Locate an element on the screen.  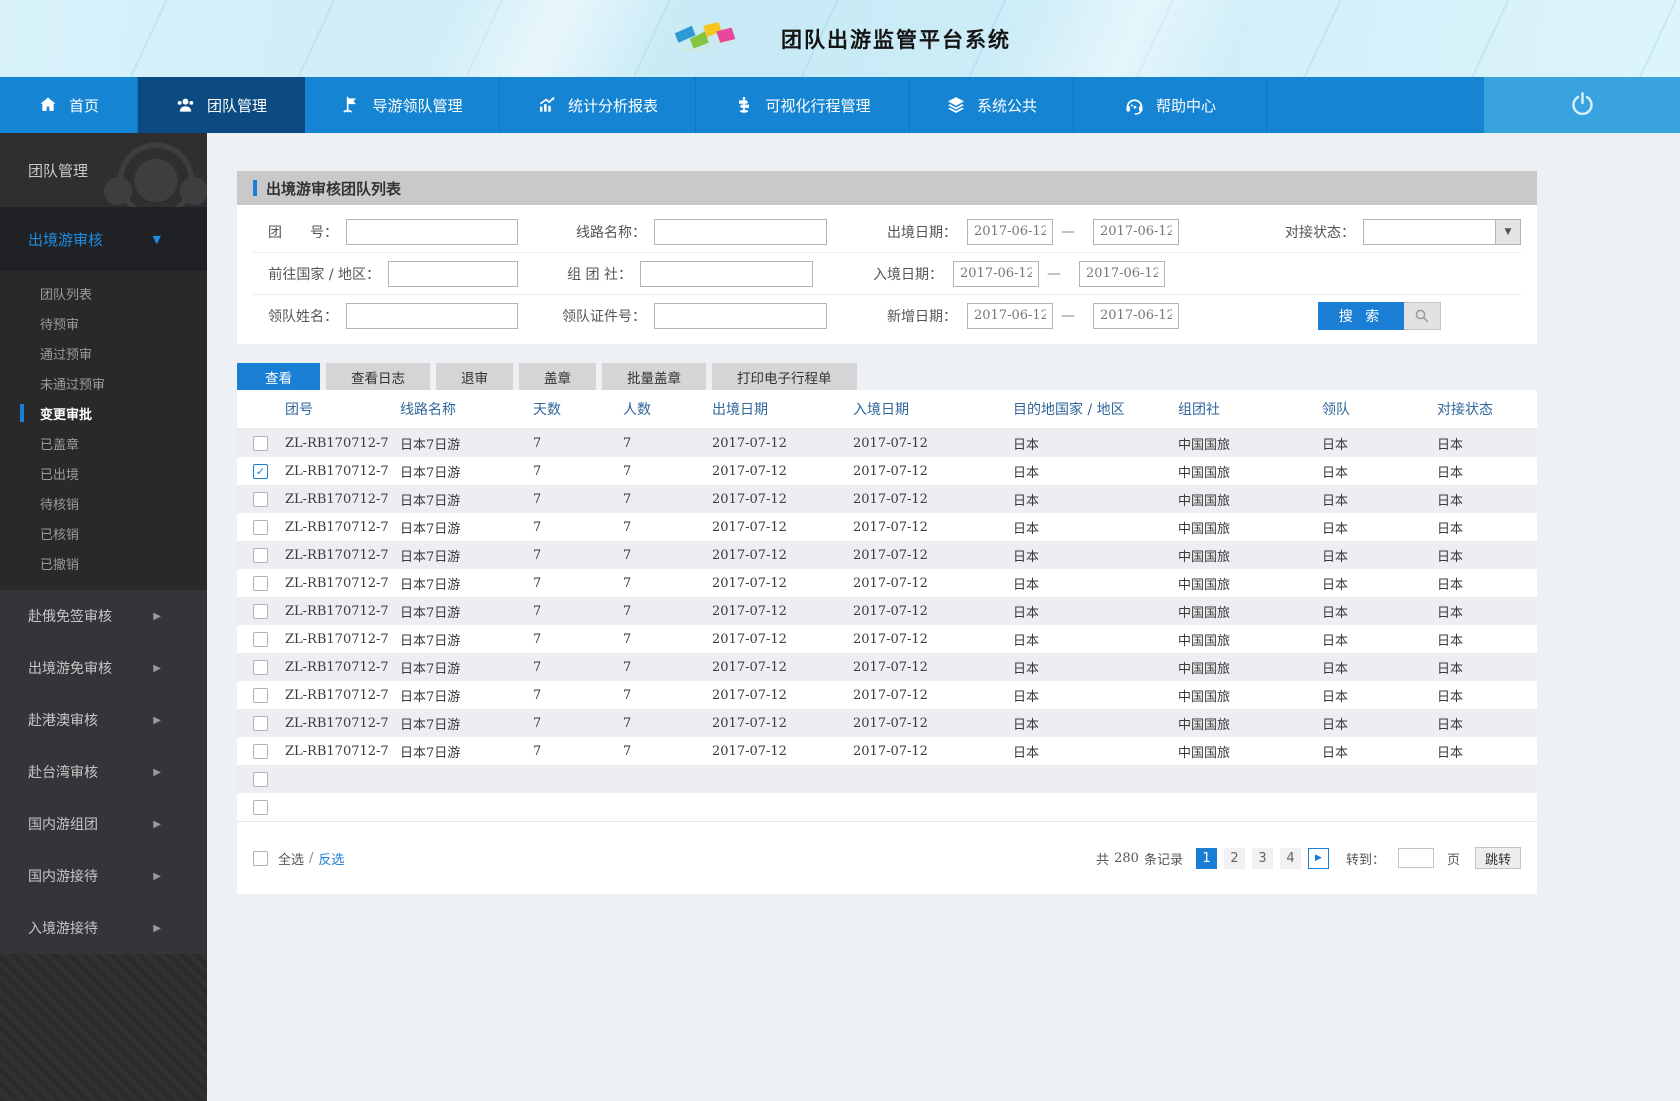
depart-date-from-input is located at coordinates (1010, 231).